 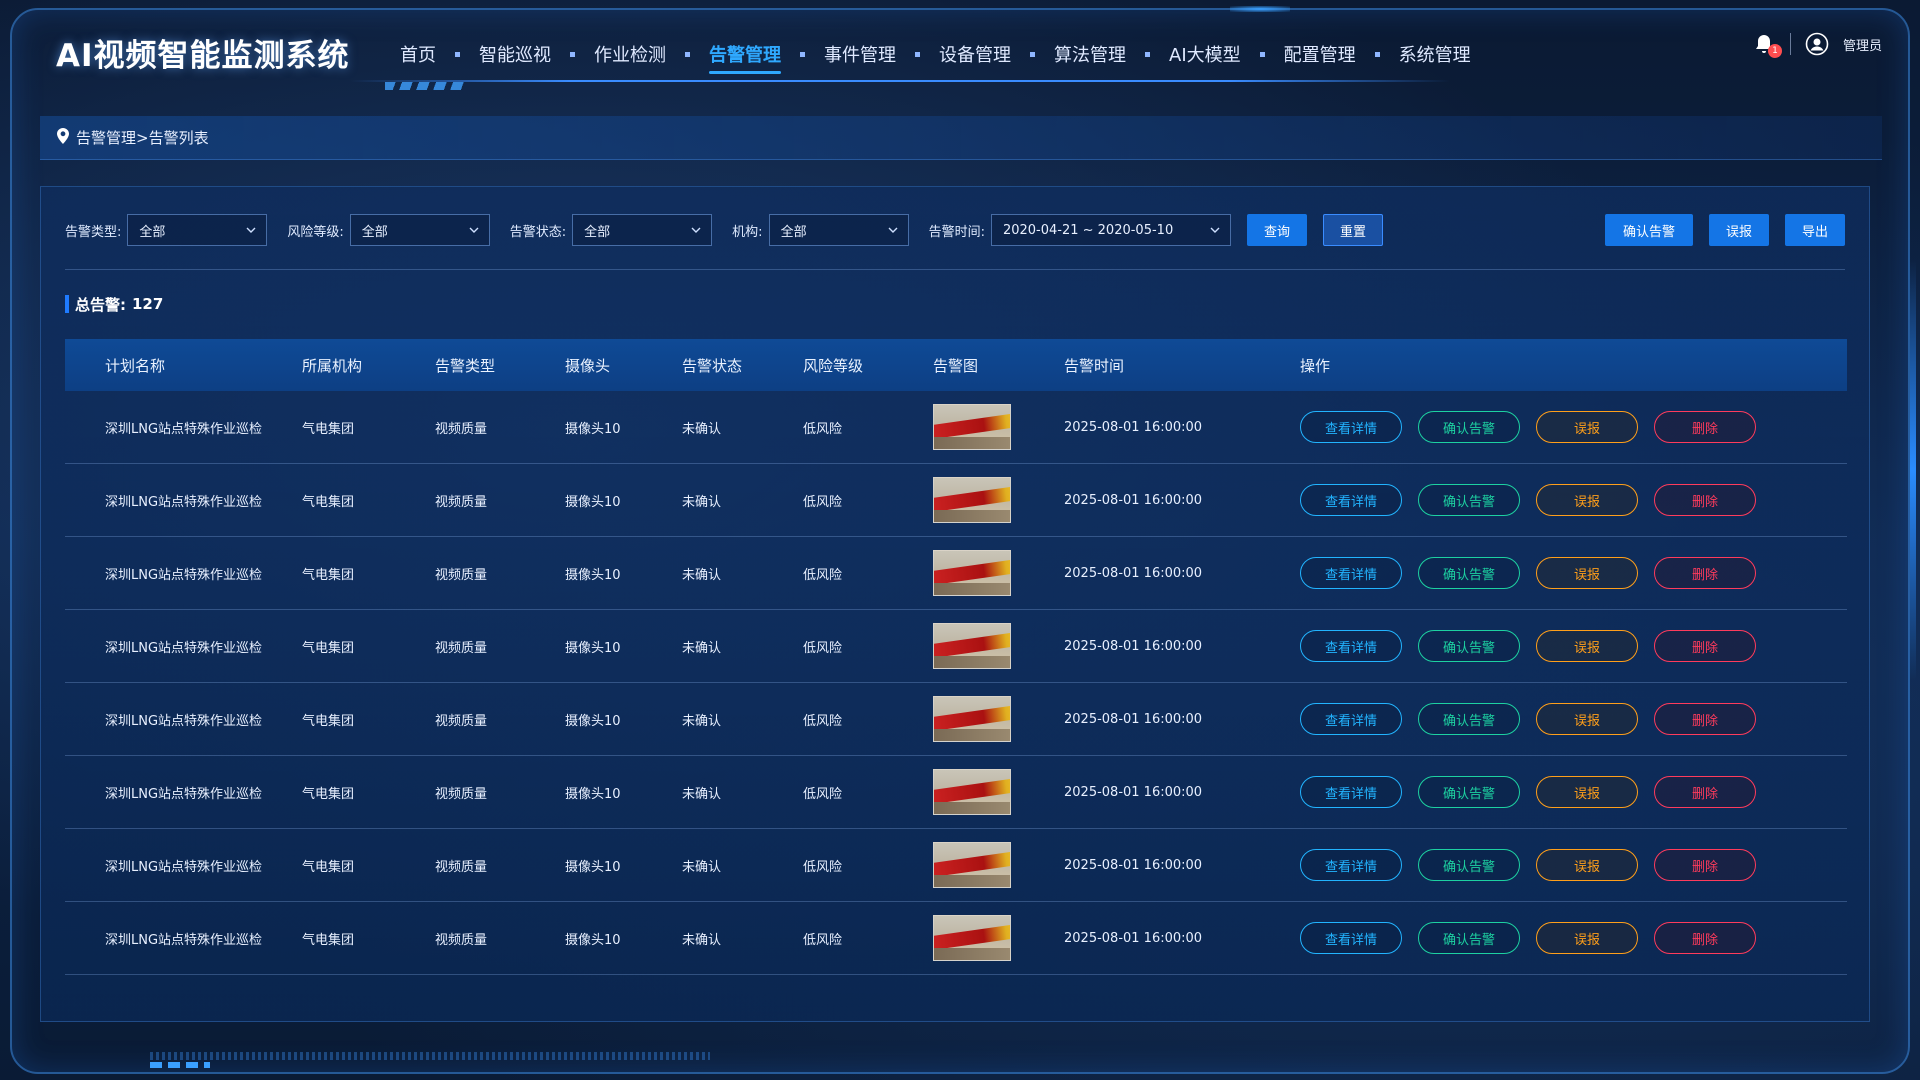 What do you see at coordinates (687, 54) in the screenshot?
I see `nav-separator` at bounding box center [687, 54].